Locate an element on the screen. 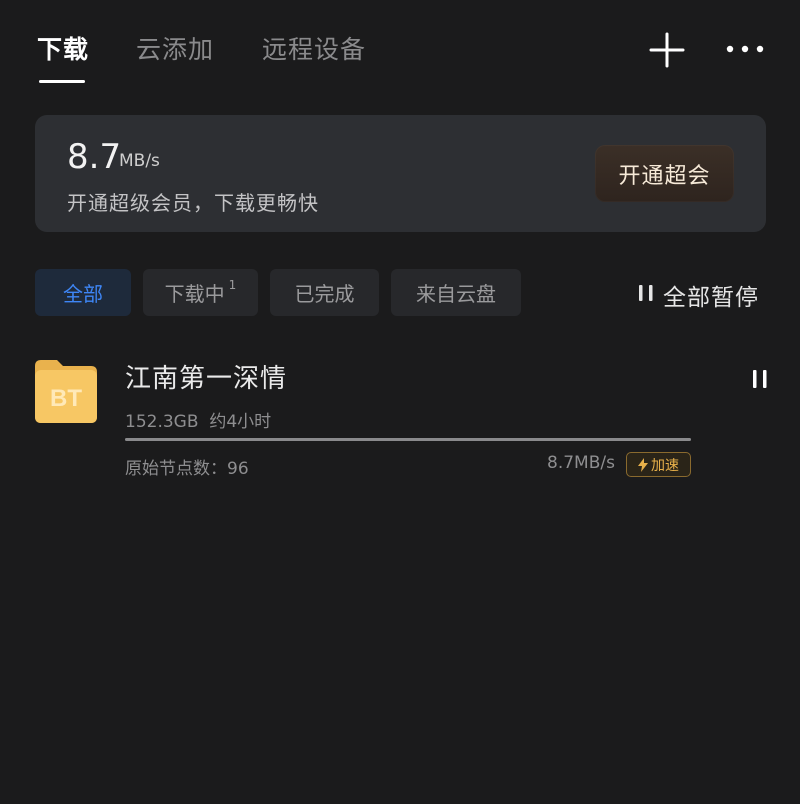 The height and width of the screenshot is (804, 800). download-size: 152.3GB is located at coordinates (162, 422).